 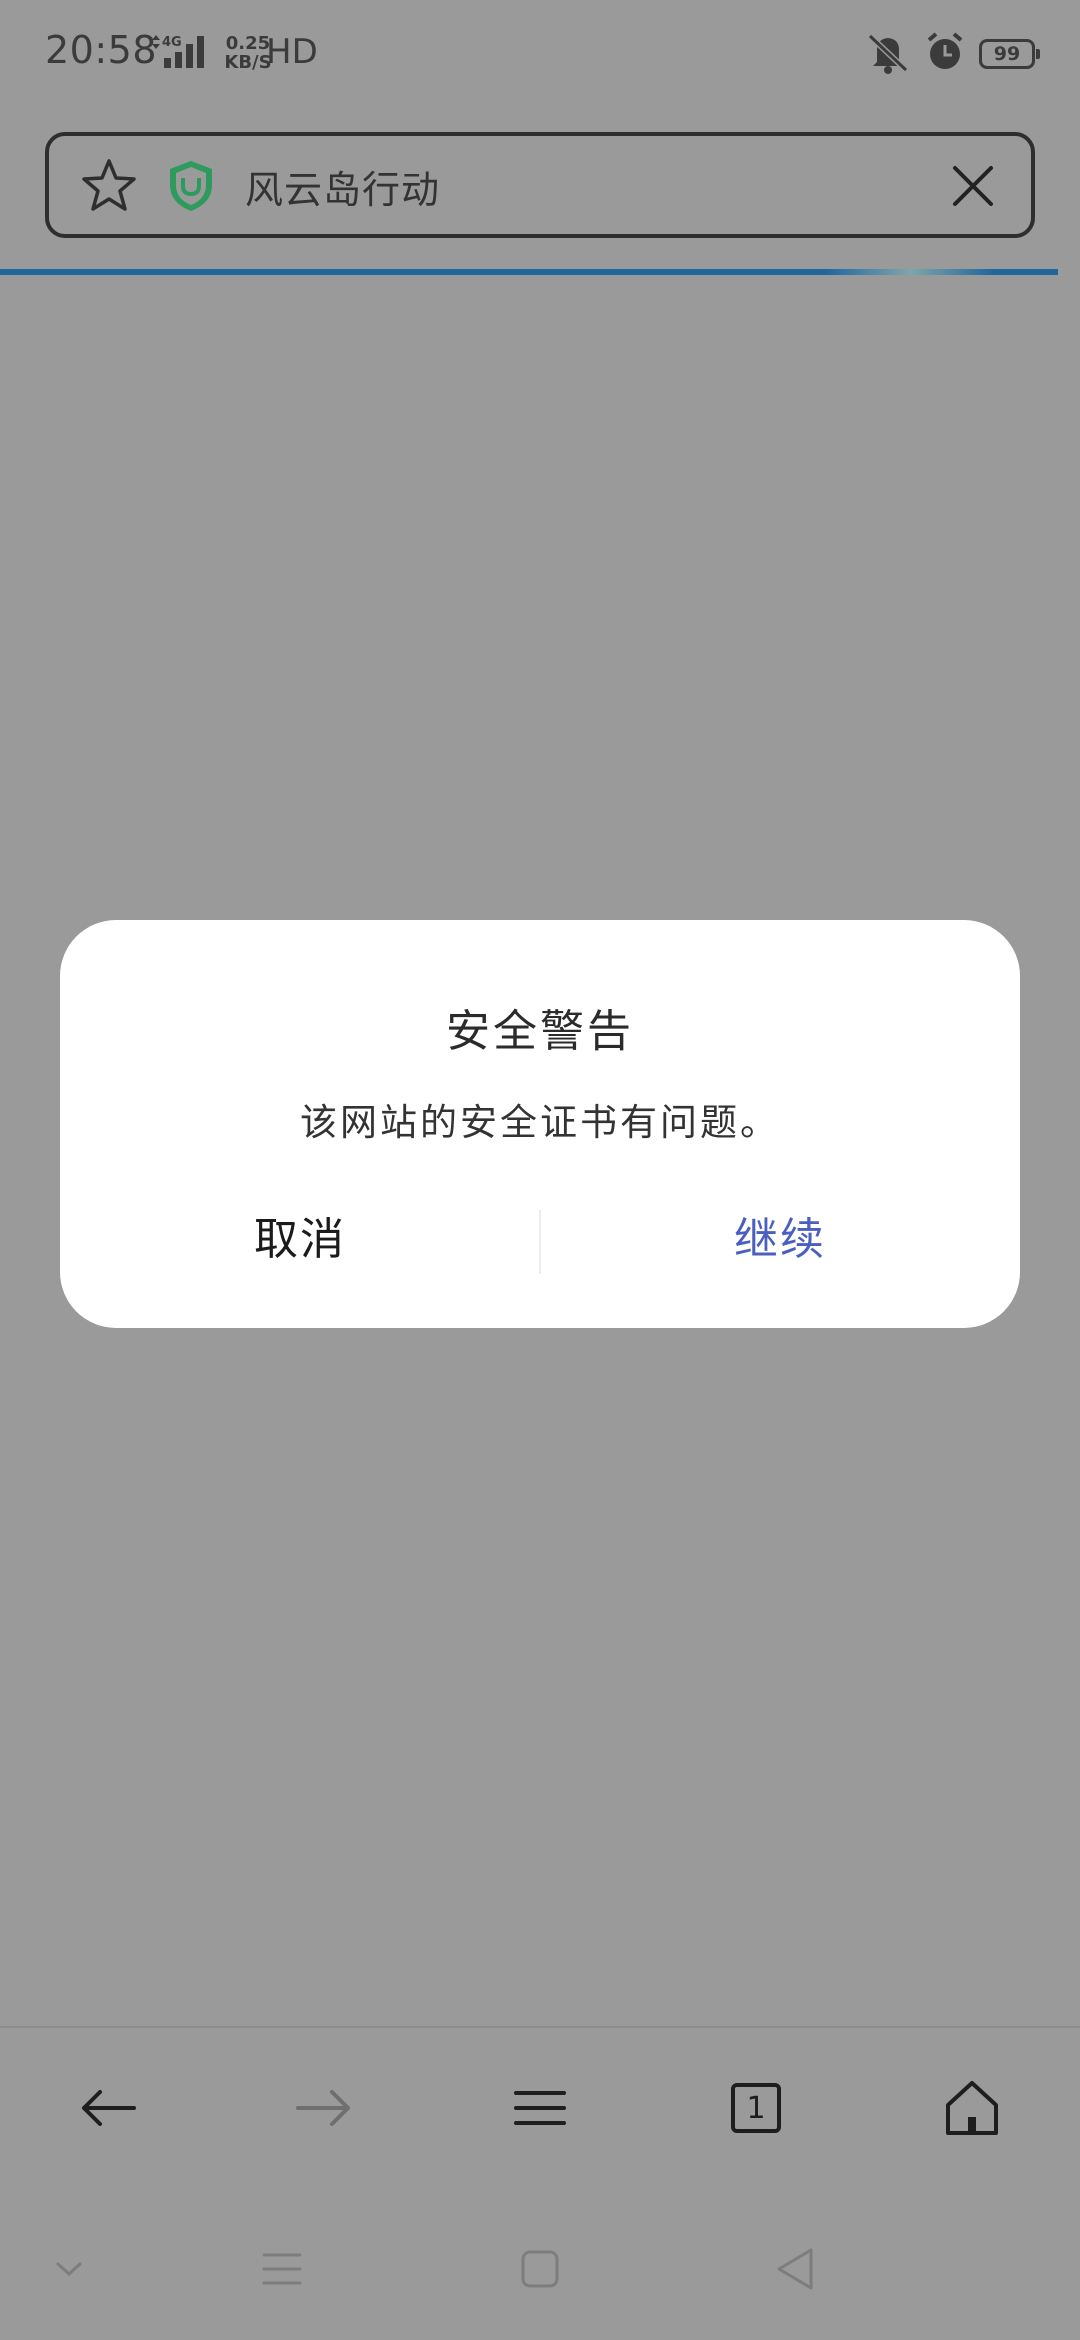 I want to click on shield-icon, so click(x=191, y=186).